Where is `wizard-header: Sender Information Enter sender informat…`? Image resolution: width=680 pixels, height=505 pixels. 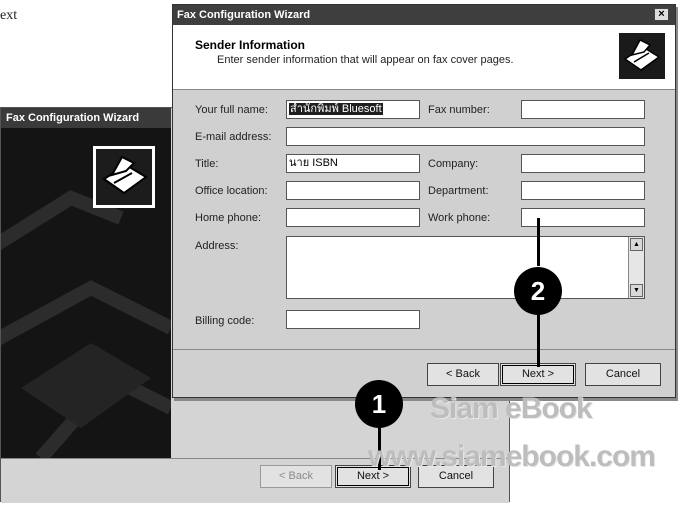 wizard-header: Sender Information Enter sender informat… is located at coordinates (424, 57).